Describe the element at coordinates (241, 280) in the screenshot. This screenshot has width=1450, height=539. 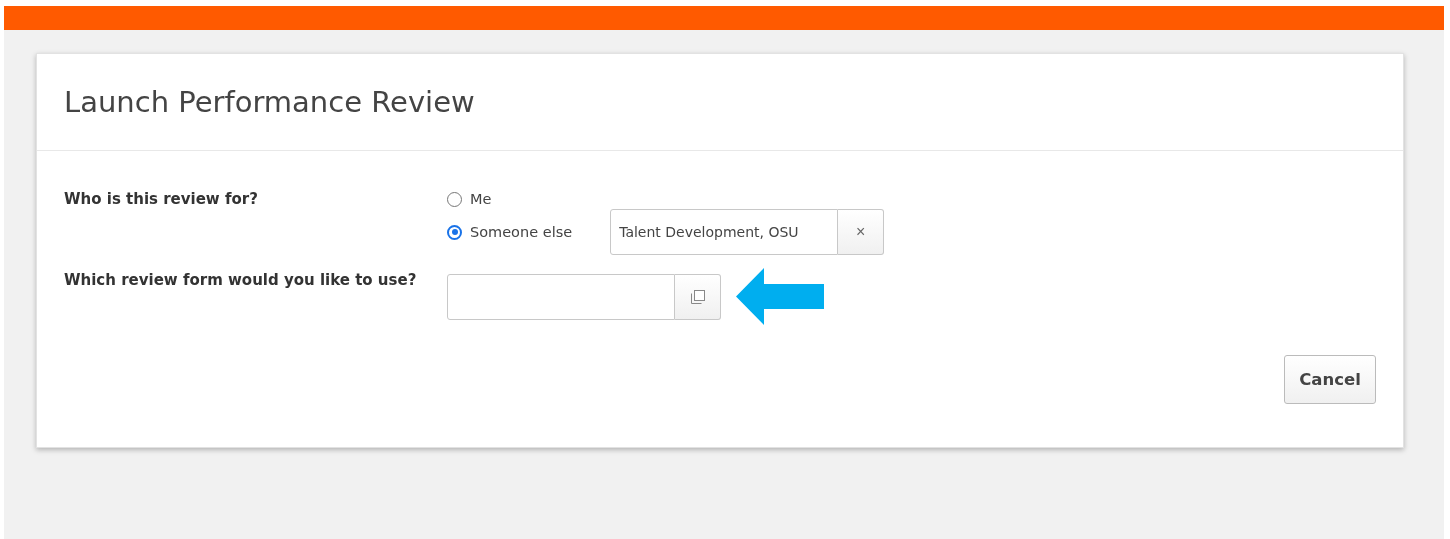
I see `question-label: Which review form would you like to use?` at that location.